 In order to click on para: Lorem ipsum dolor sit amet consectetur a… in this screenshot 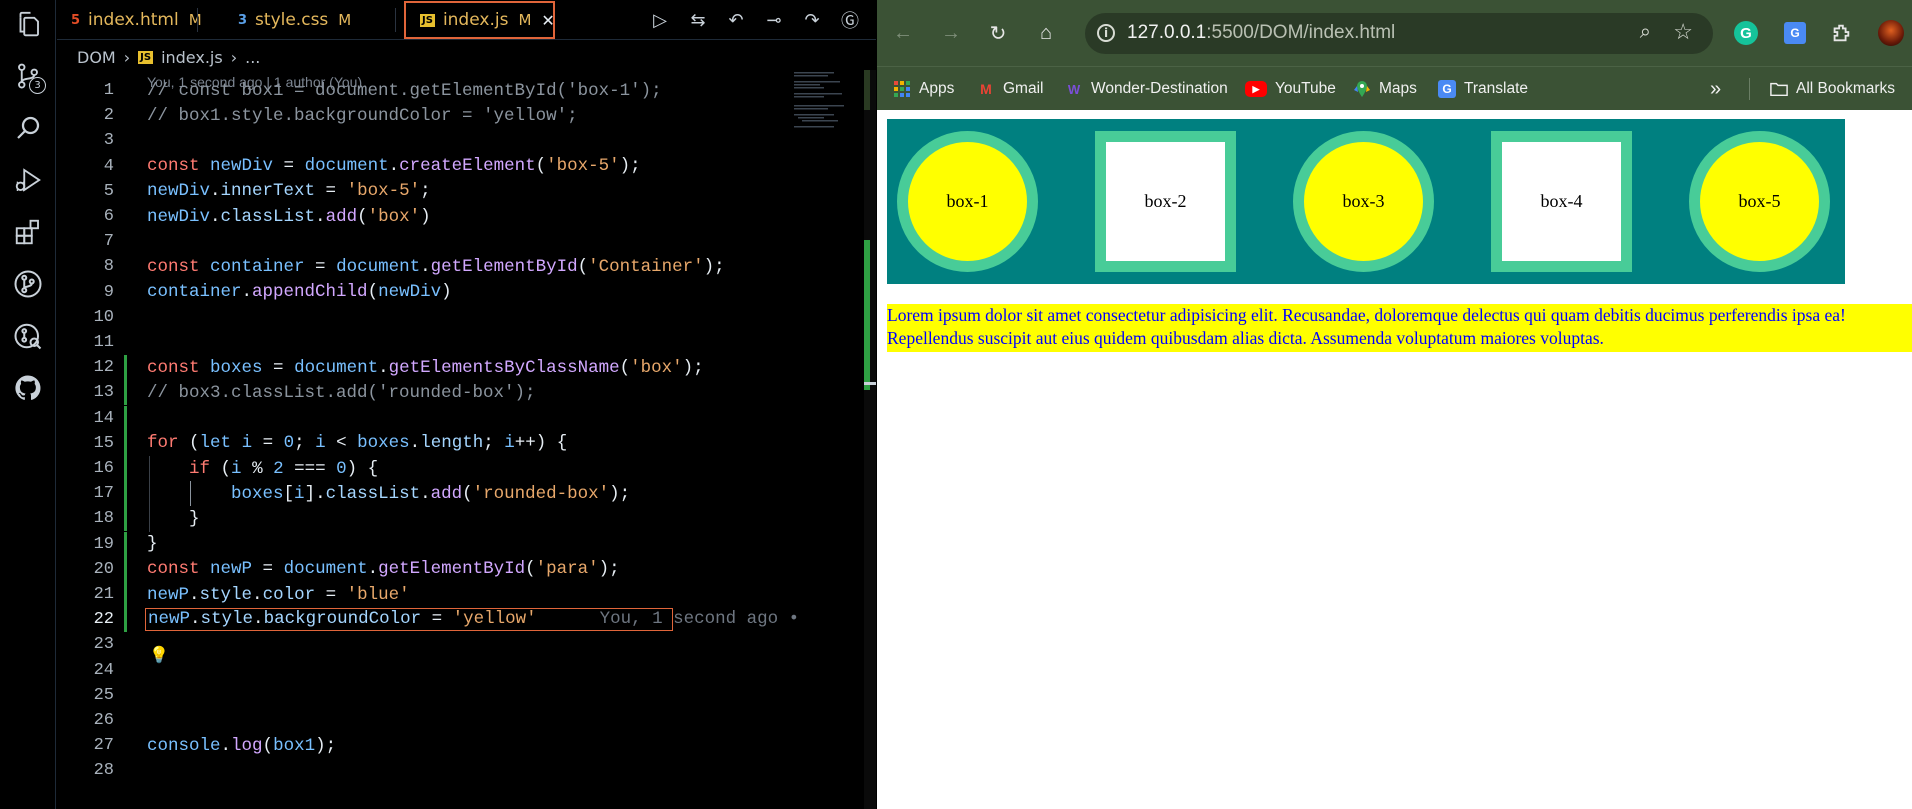, I will do `click(1399, 328)`.